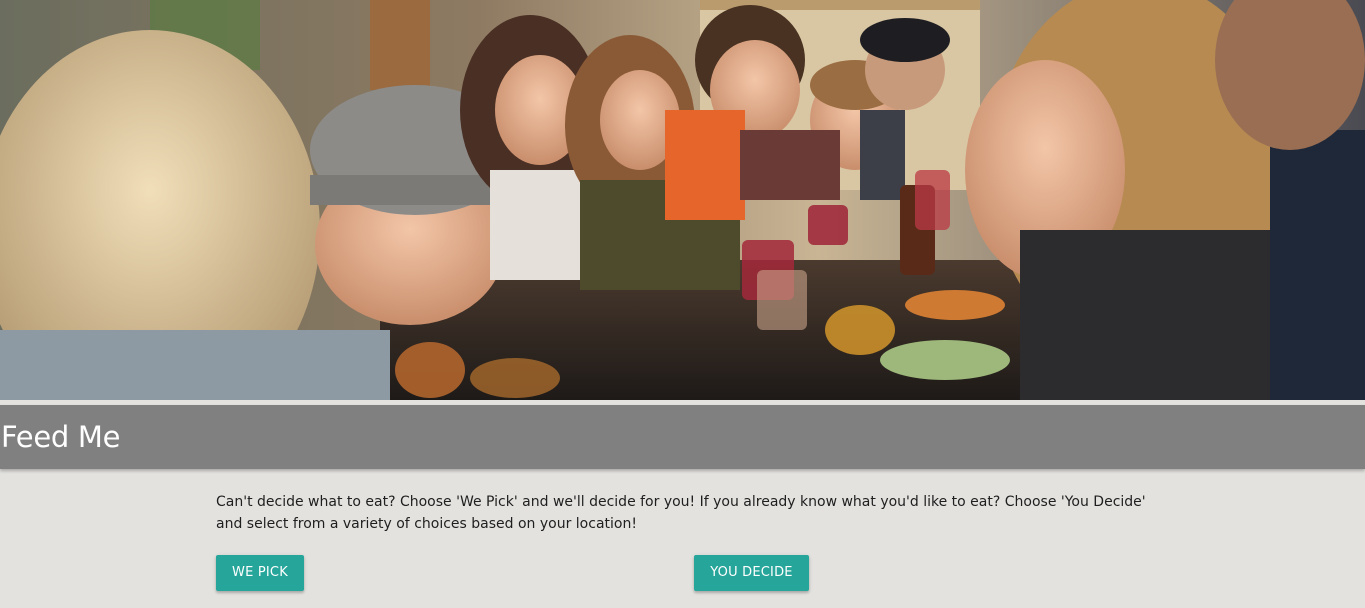 Image resolution: width=1365 pixels, height=608 pixels. Describe the element at coordinates (60, 437) in the screenshot. I see `brand-logo: Feed Me` at that location.